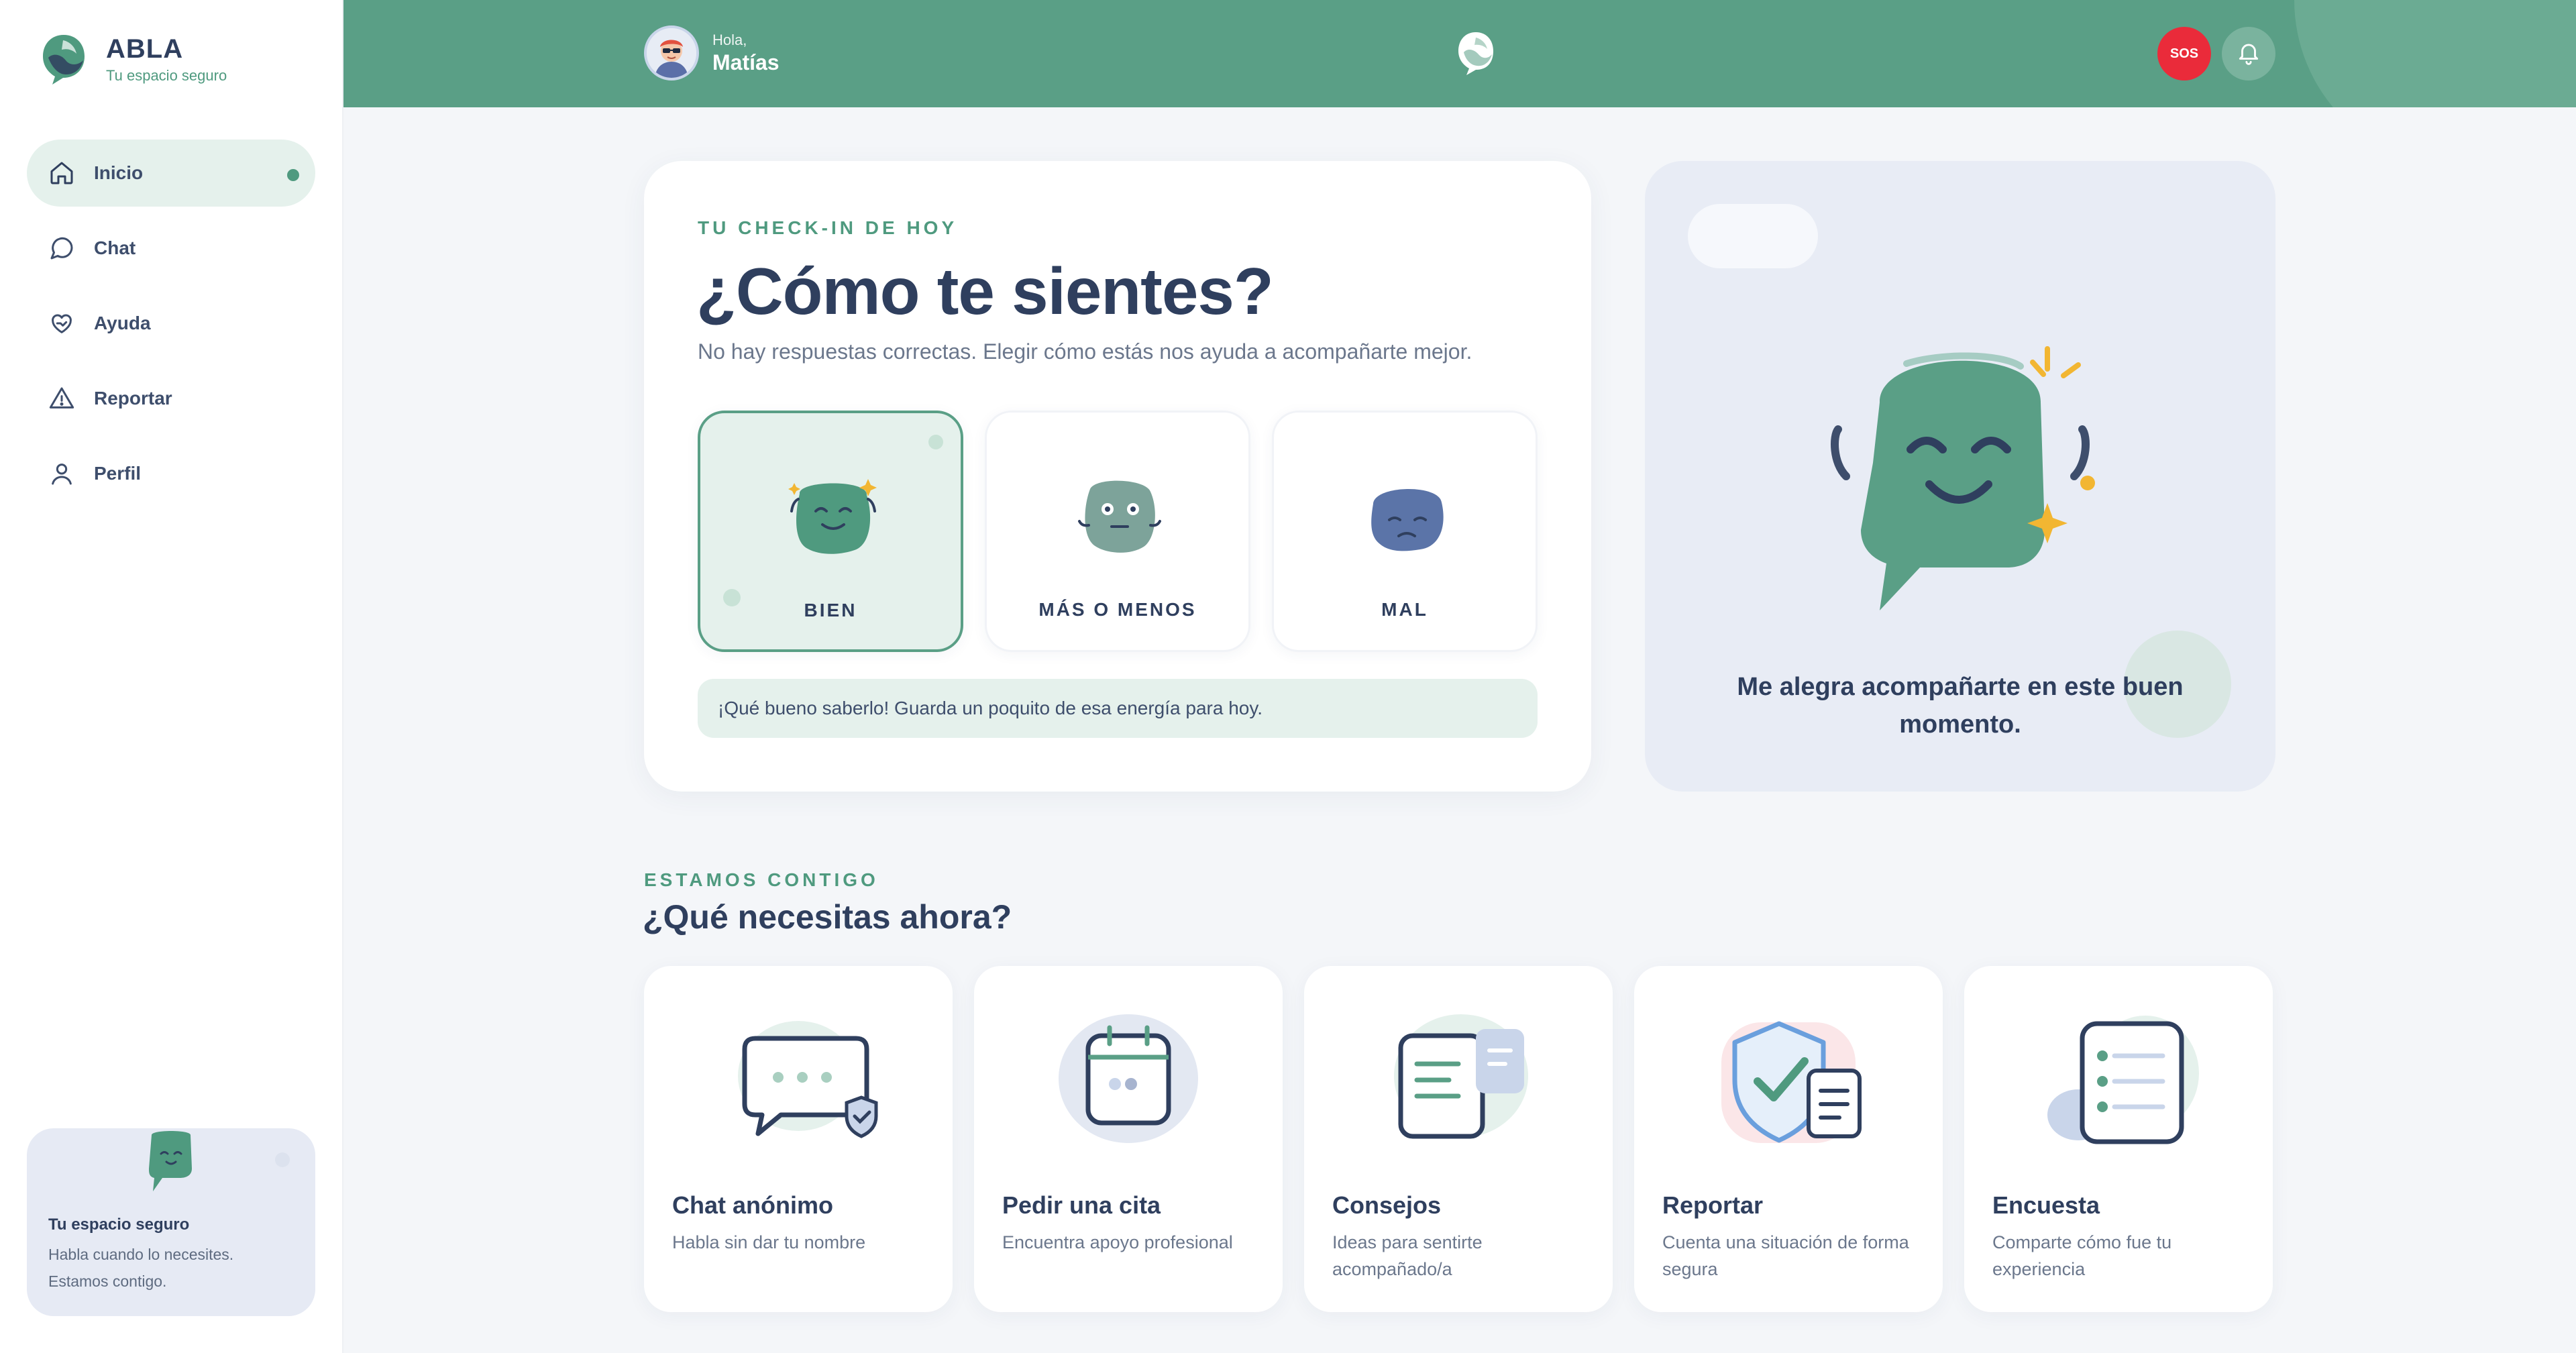  What do you see at coordinates (832, 516) in the screenshot?
I see `happy-face-icon` at bounding box center [832, 516].